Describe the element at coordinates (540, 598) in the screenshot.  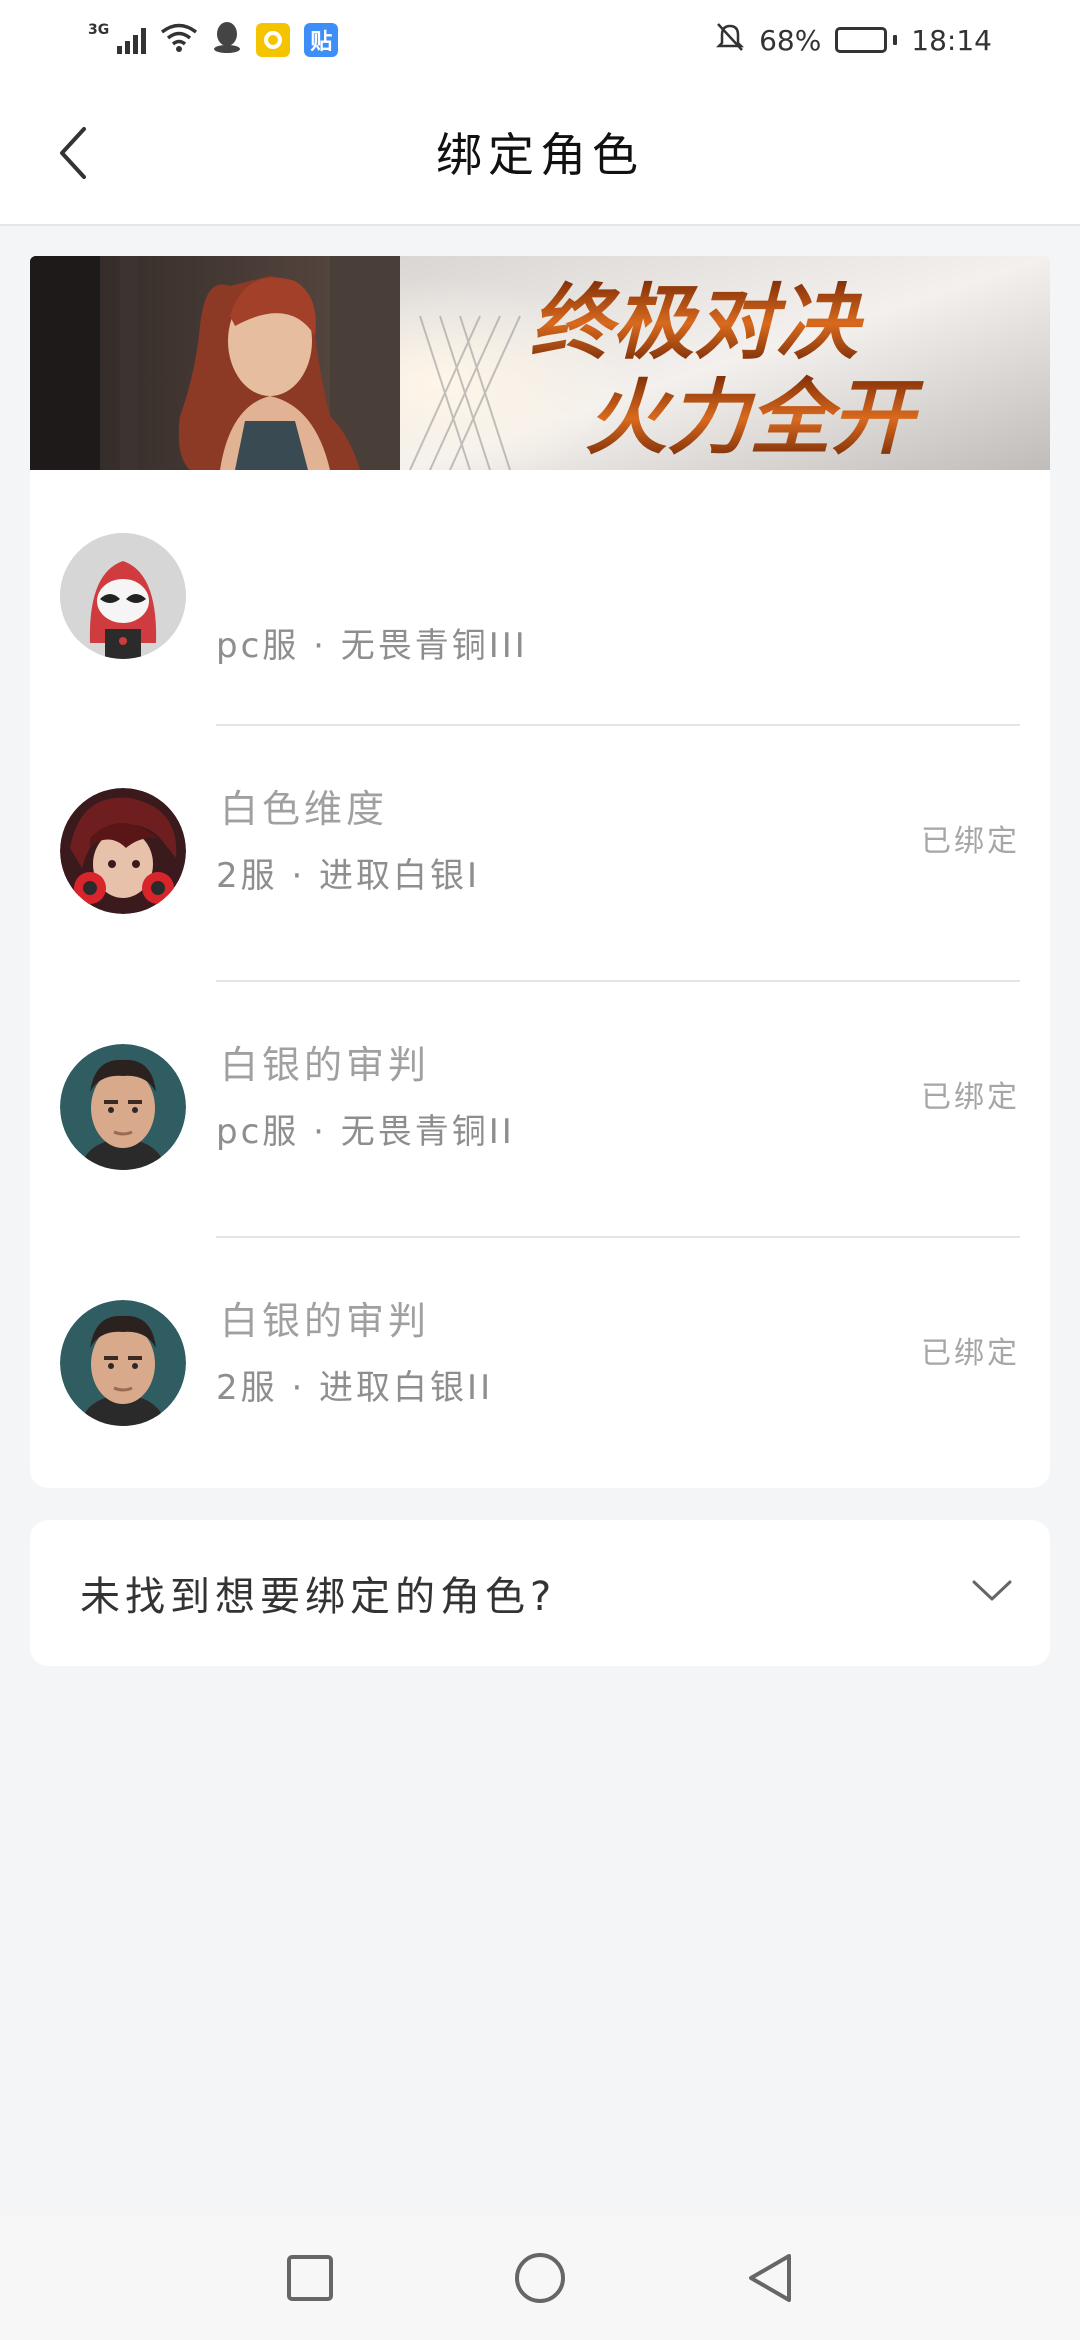
I see `role-row: pc服 · 无畏青铜III` at that location.